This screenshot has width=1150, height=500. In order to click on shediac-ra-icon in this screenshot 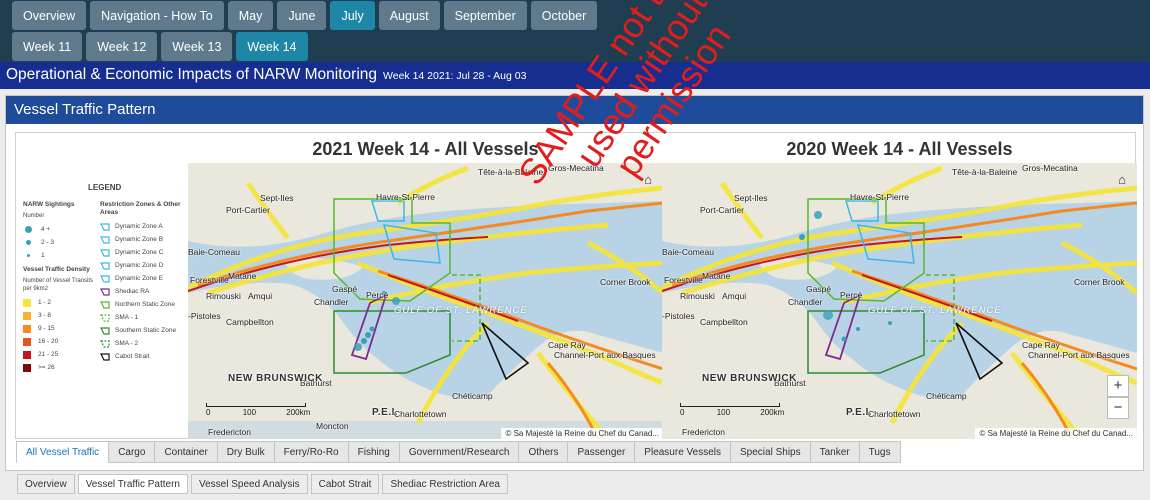, I will do `click(105, 291)`.